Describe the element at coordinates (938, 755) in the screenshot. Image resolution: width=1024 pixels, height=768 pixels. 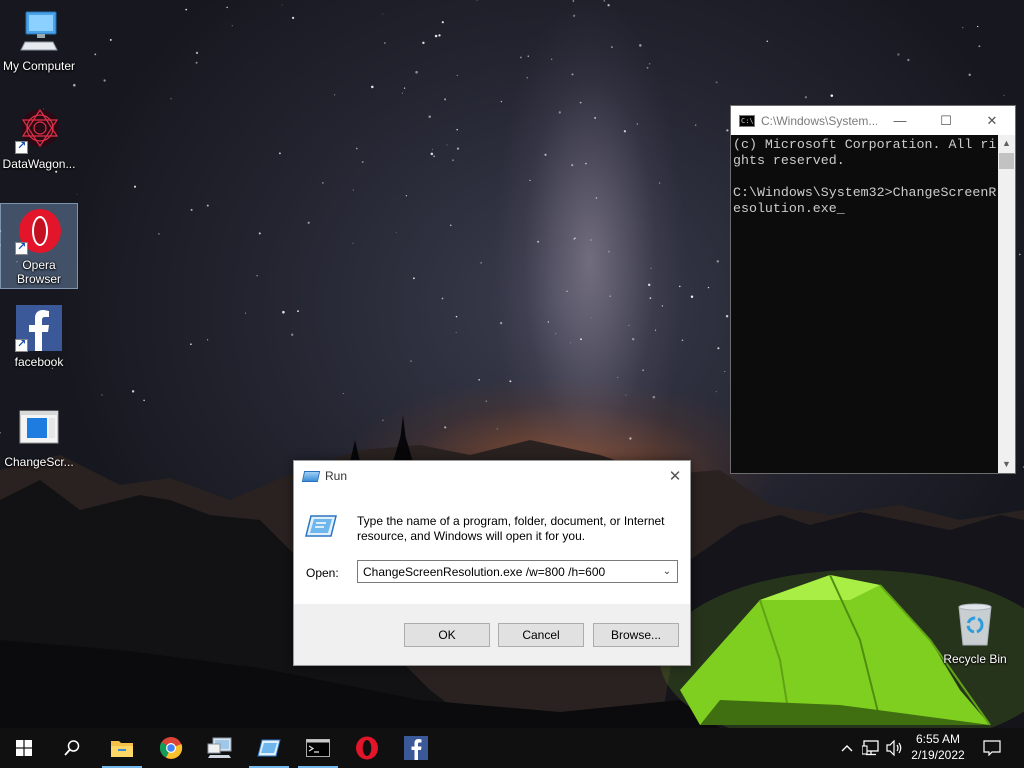
I see `clock-date: 2/19/2022` at that location.